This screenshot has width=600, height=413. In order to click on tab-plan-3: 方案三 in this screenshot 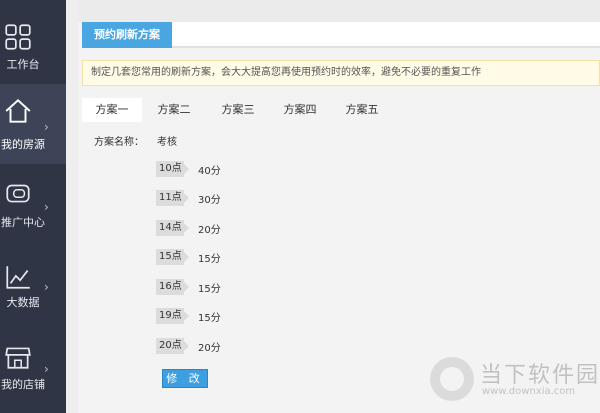, I will do `click(238, 110)`.